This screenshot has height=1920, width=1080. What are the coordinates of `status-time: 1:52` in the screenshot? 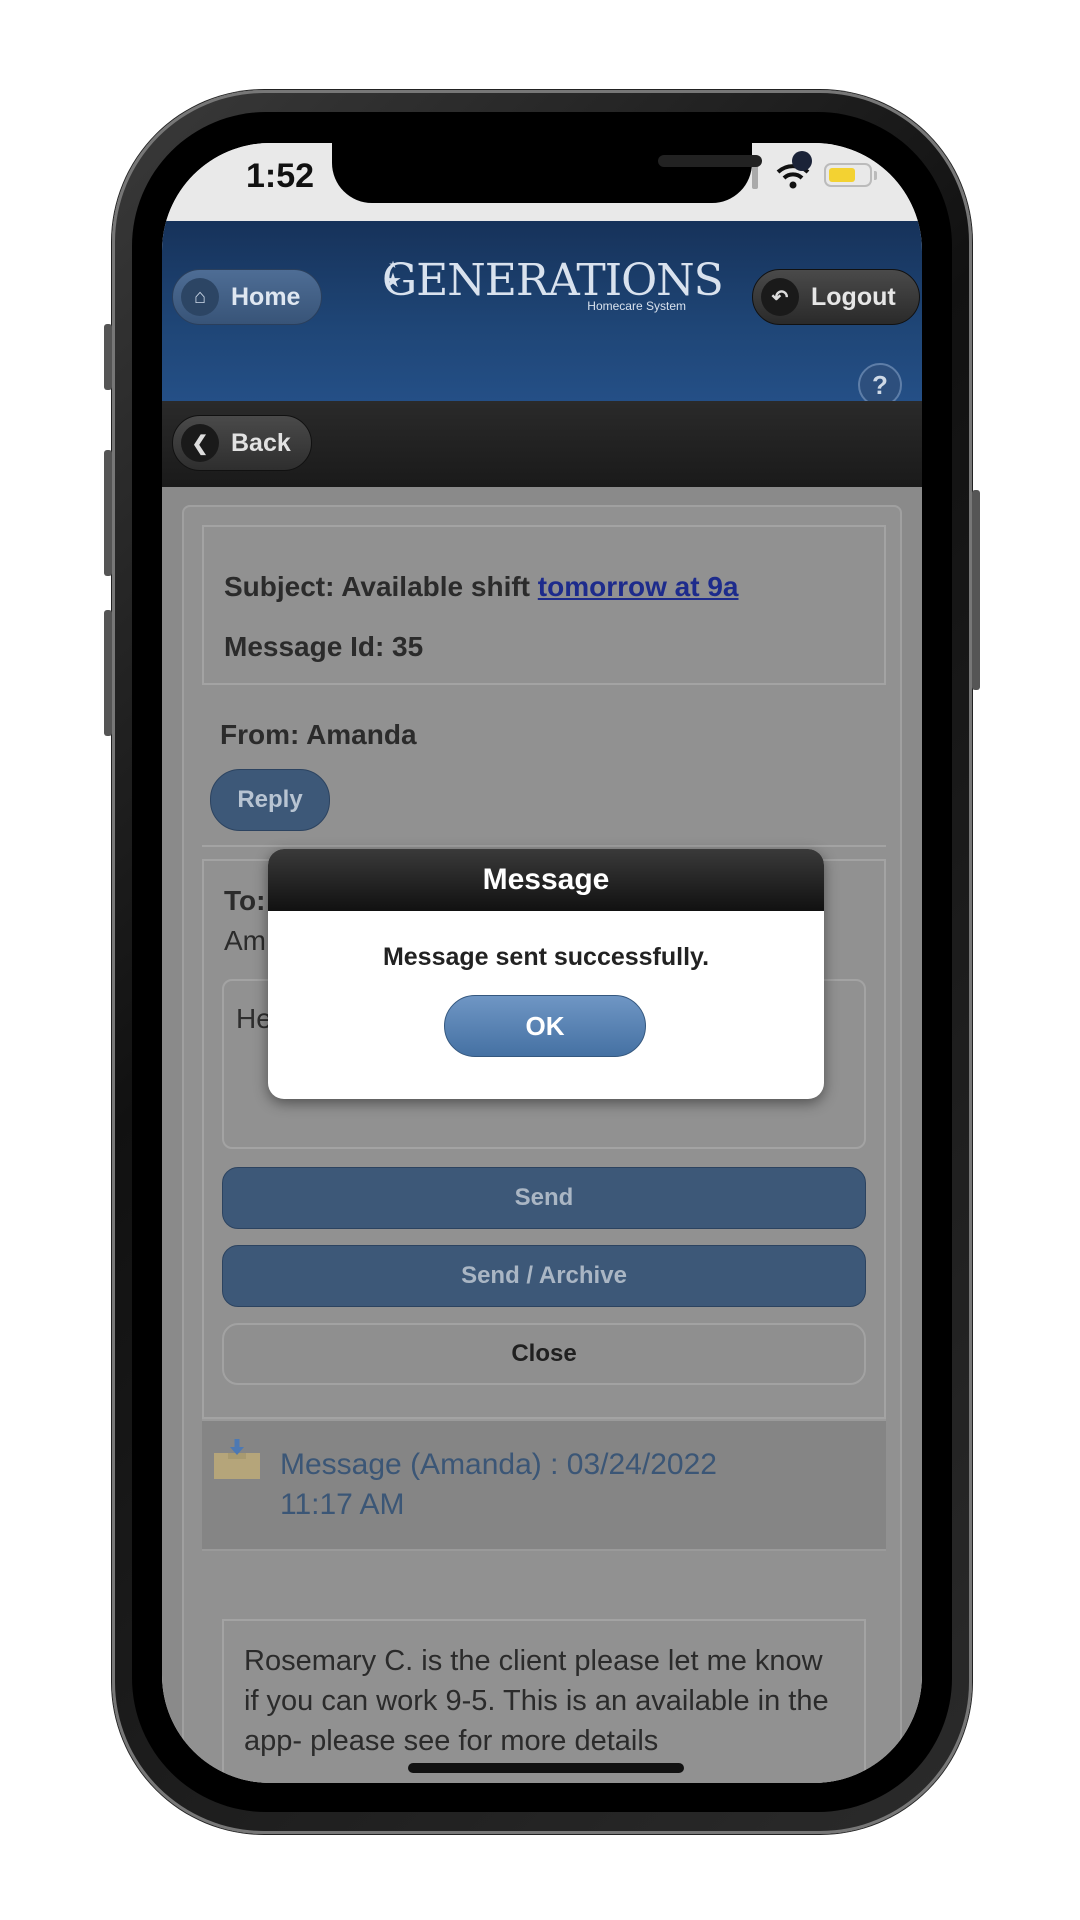 It's located at (280, 176).